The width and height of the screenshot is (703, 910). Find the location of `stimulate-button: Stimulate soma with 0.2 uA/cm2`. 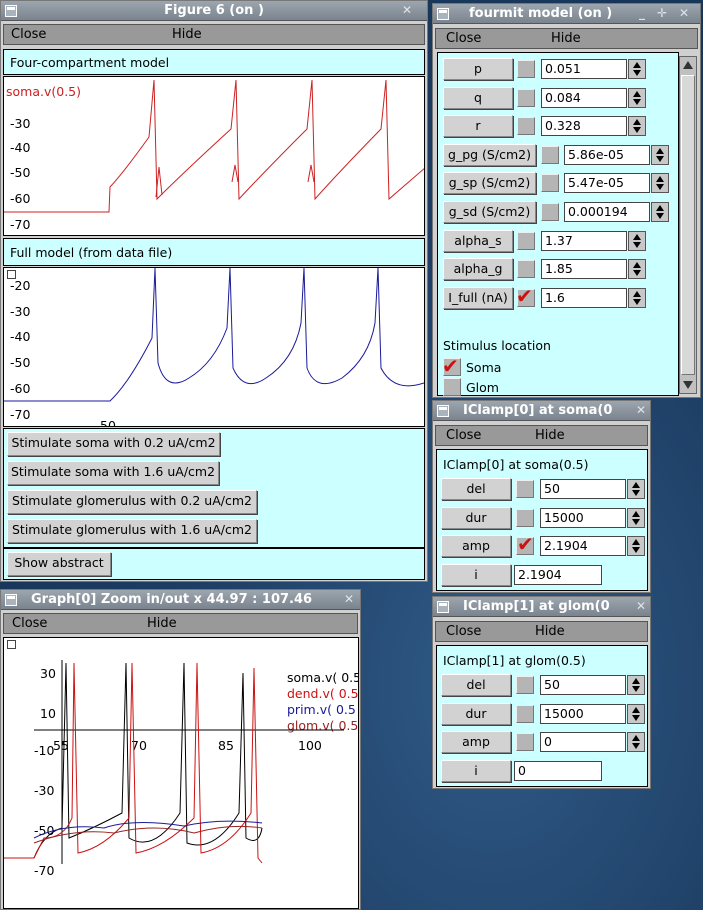

stimulate-button: Stimulate soma with 0.2 uA/cm2 is located at coordinates (113, 444).